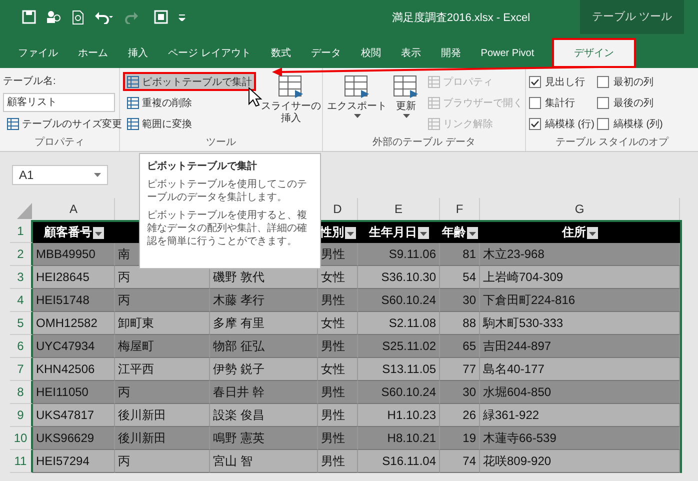 The image size is (698, 481). I want to click on ribbon-tab: 挿入, so click(138, 53).